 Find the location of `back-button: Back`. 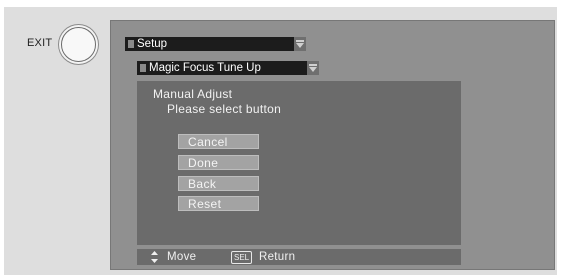

back-button: Back is located at coordinates (218, 183).